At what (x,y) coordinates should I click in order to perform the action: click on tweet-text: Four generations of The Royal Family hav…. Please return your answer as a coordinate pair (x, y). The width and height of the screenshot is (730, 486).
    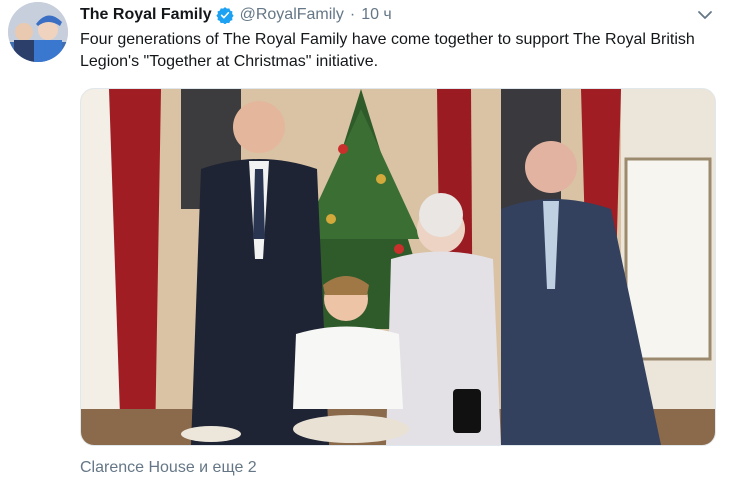
    Looking at the image, I should click on (387, 50).